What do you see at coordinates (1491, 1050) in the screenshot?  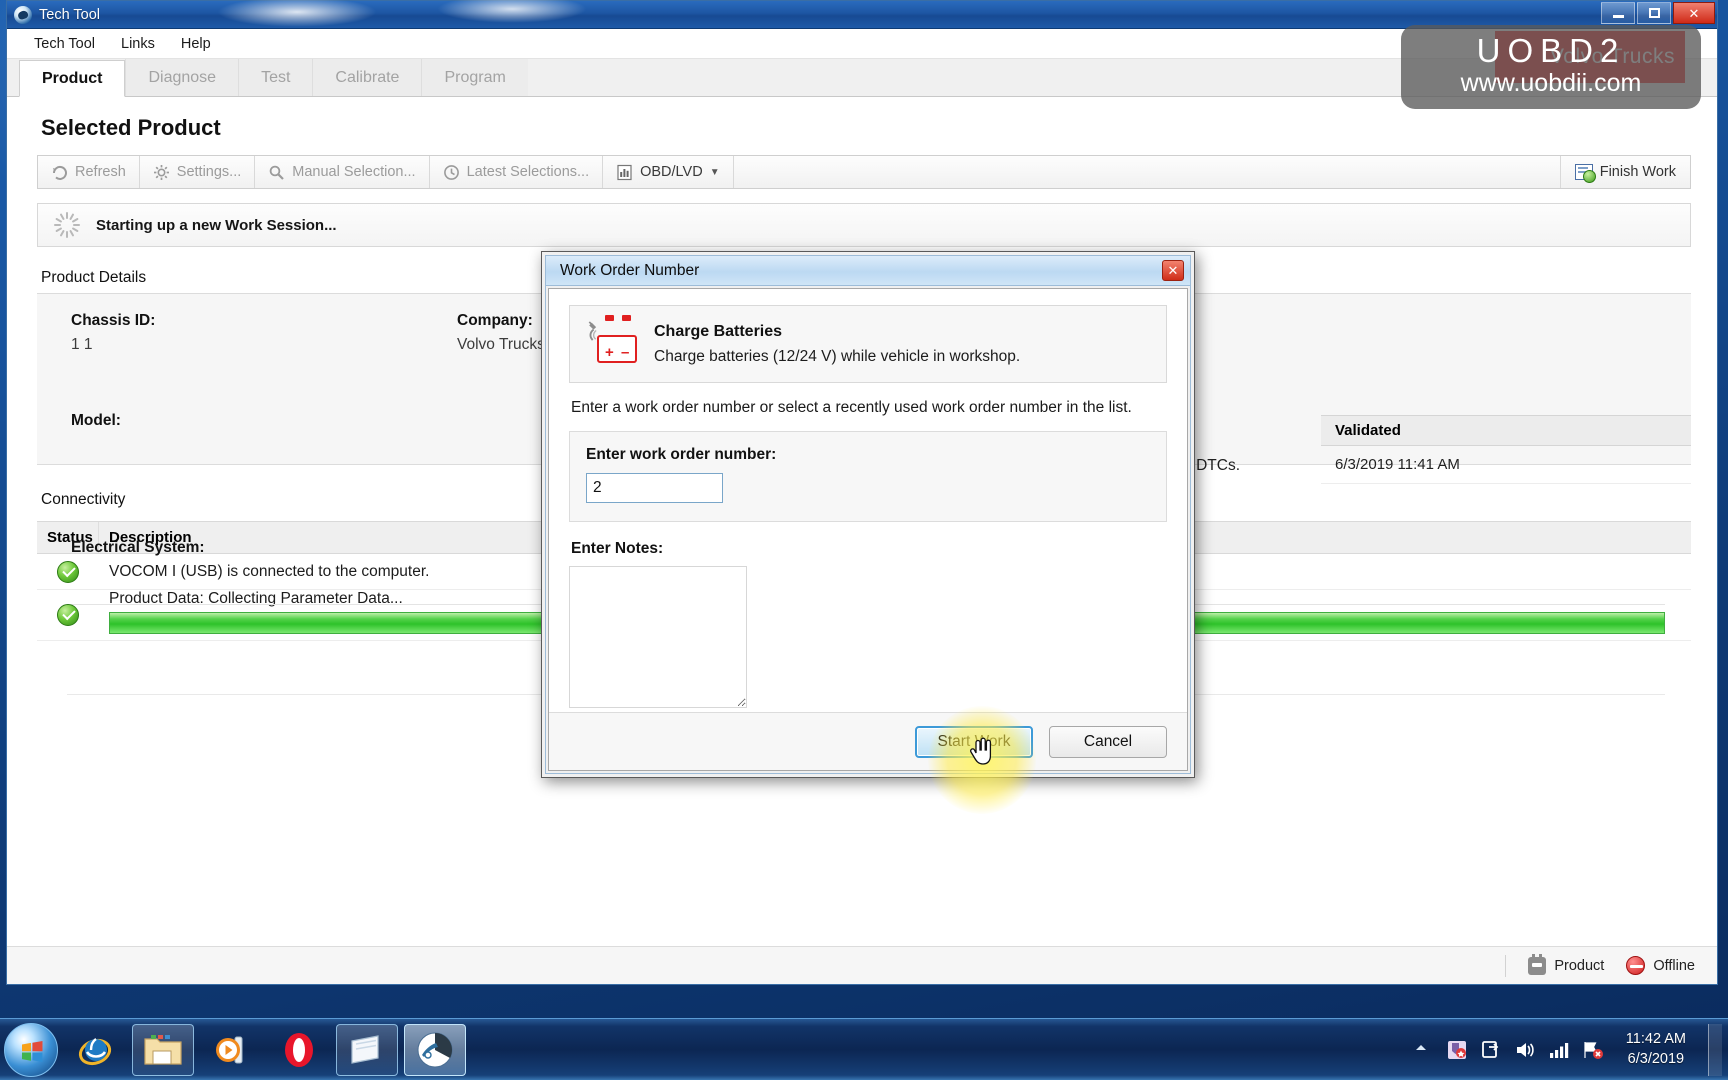 I see `network-plug-icon` at bounding box center [1491, 1050].